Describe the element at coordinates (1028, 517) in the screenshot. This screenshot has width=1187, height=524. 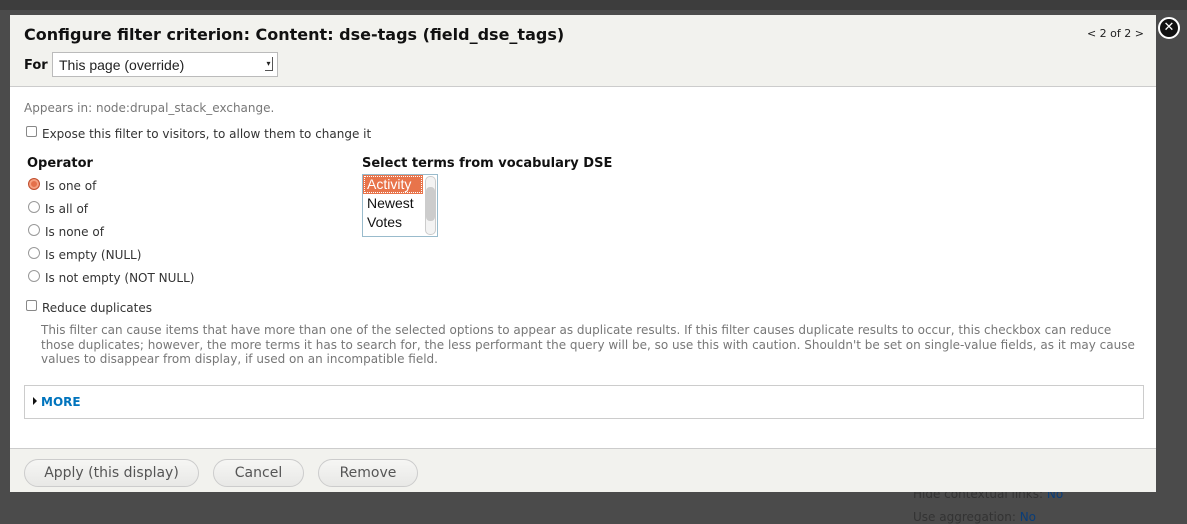
I see `setting-value-link: No` at that location.